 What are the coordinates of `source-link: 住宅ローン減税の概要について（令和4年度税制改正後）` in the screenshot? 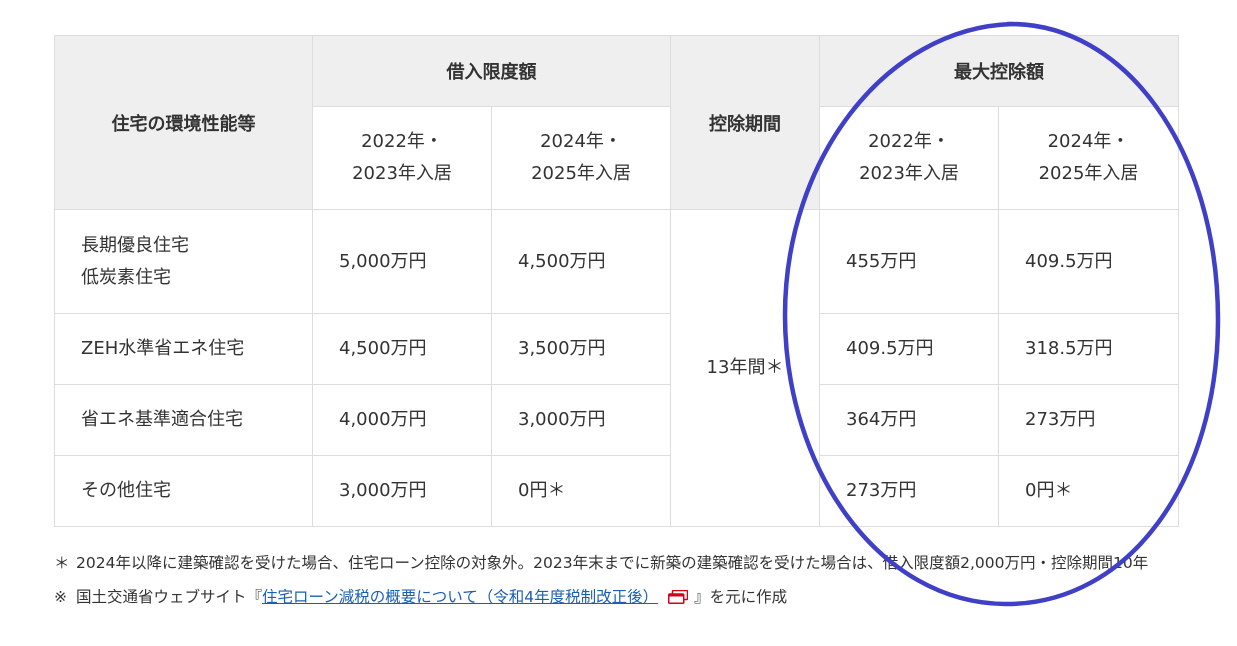 It's located at (460, 597).